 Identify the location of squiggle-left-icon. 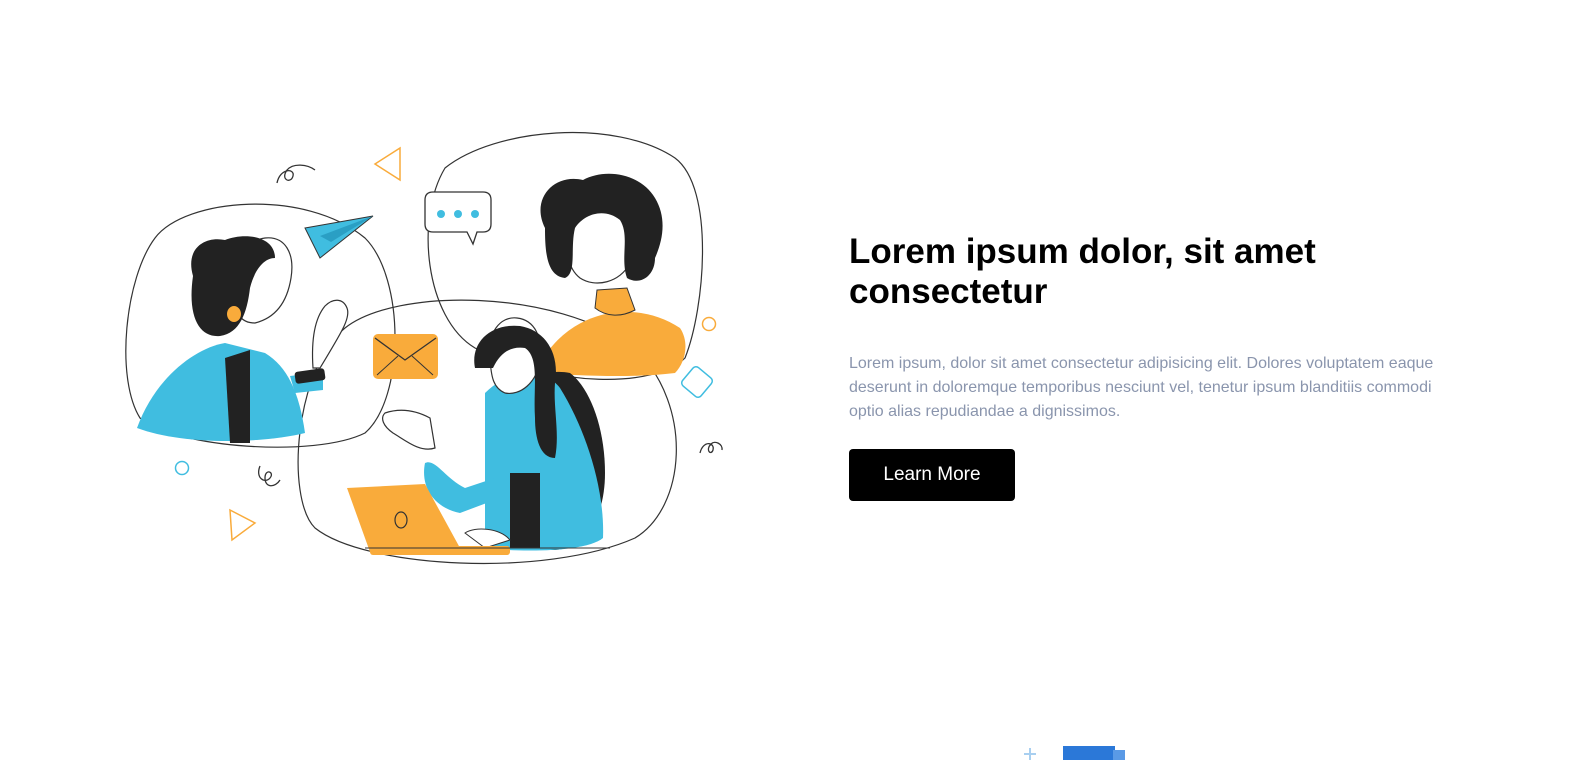
(269, 476).